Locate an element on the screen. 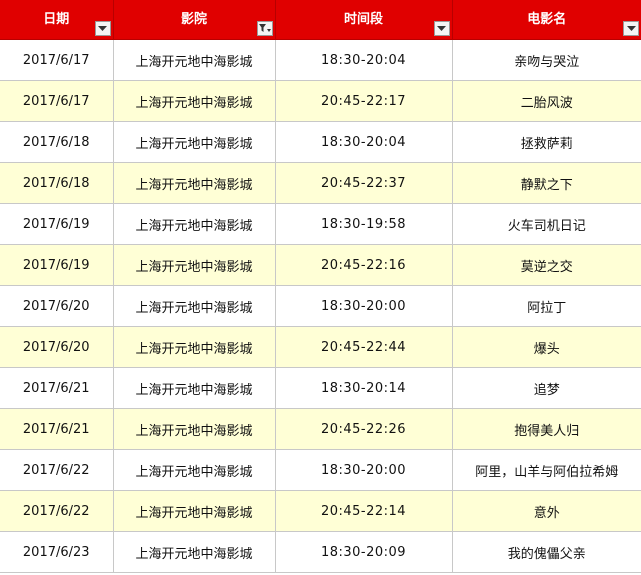  table-row: 2017/6/18 上海开元地中海影城 20:45-22:37 静默之下 is located at coordinates (320, 183).